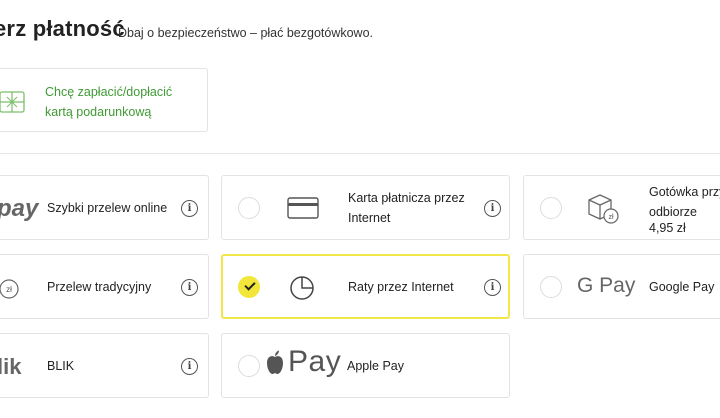  I want to click on payment-fast-transfer: pay Szybki przelew online i, so click(104, 207).